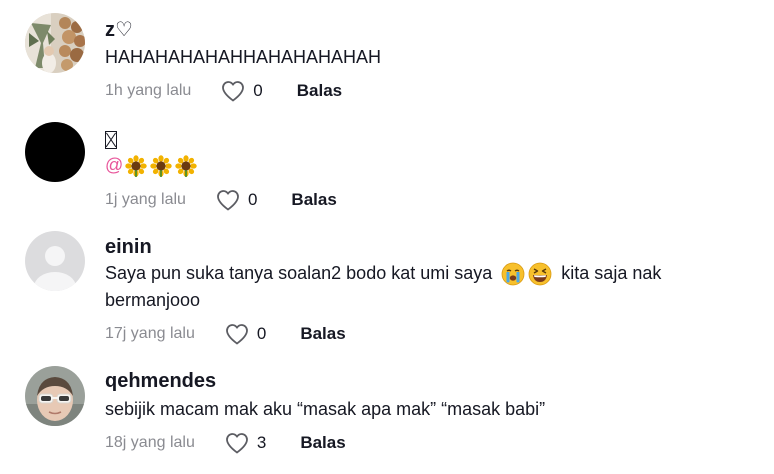 The image size is (774, 474). What do you see at coordinates (261, 442) in the screenshot?
I see `like-count: 3` at bounding box center [261, 442].